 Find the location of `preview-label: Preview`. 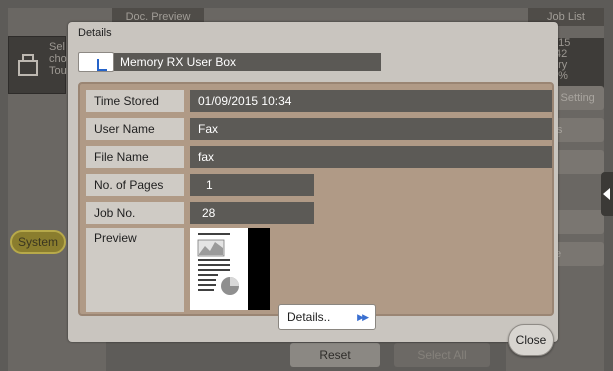

preview-label: Preview is located at coordinates (135, 270).